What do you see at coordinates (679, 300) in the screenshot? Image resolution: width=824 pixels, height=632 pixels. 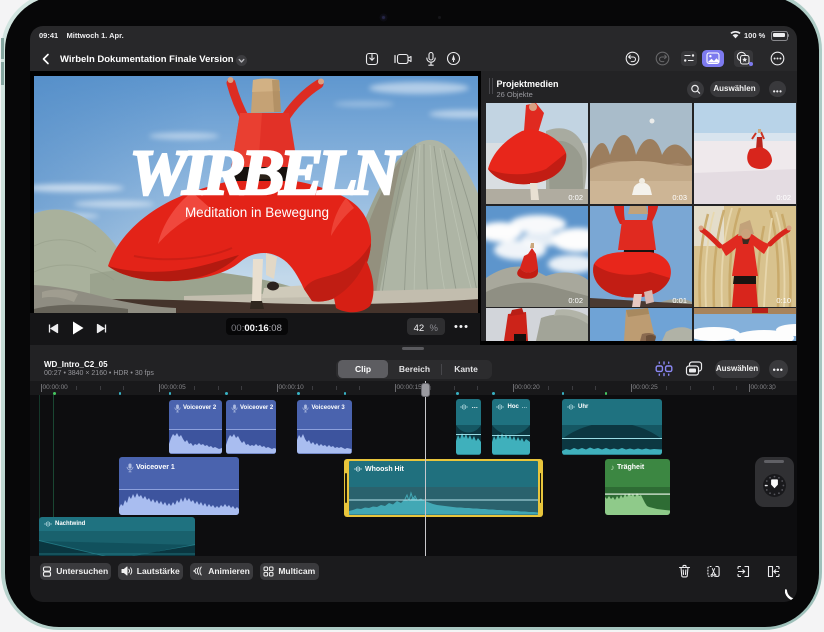 I see `svg-text: 0:01` at bounding box center [679, 300].